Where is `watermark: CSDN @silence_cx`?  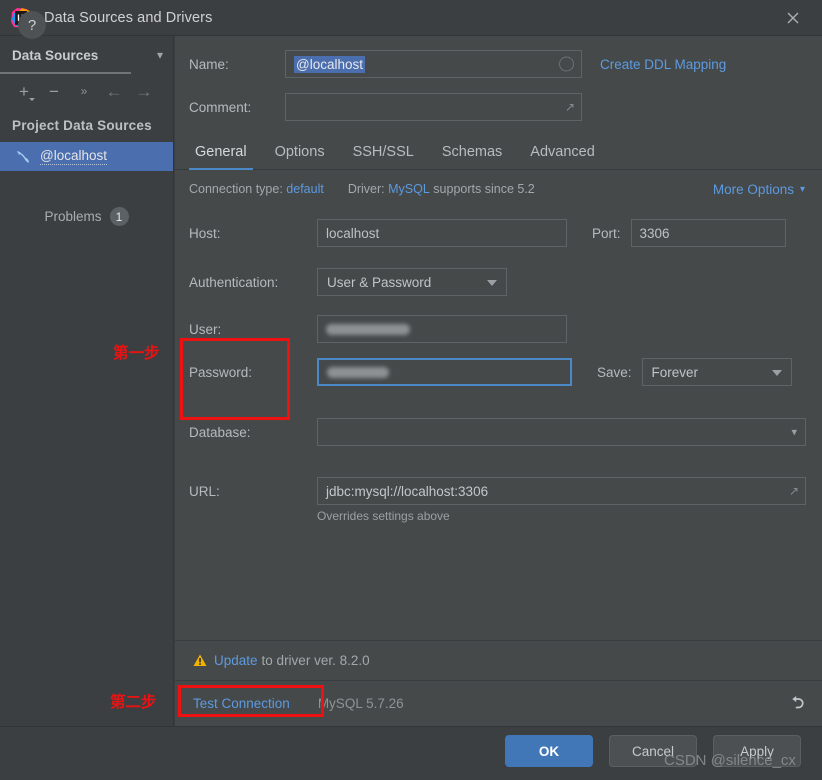 watermark: CSDN @silence_cx is located at coordinates (730, 760).